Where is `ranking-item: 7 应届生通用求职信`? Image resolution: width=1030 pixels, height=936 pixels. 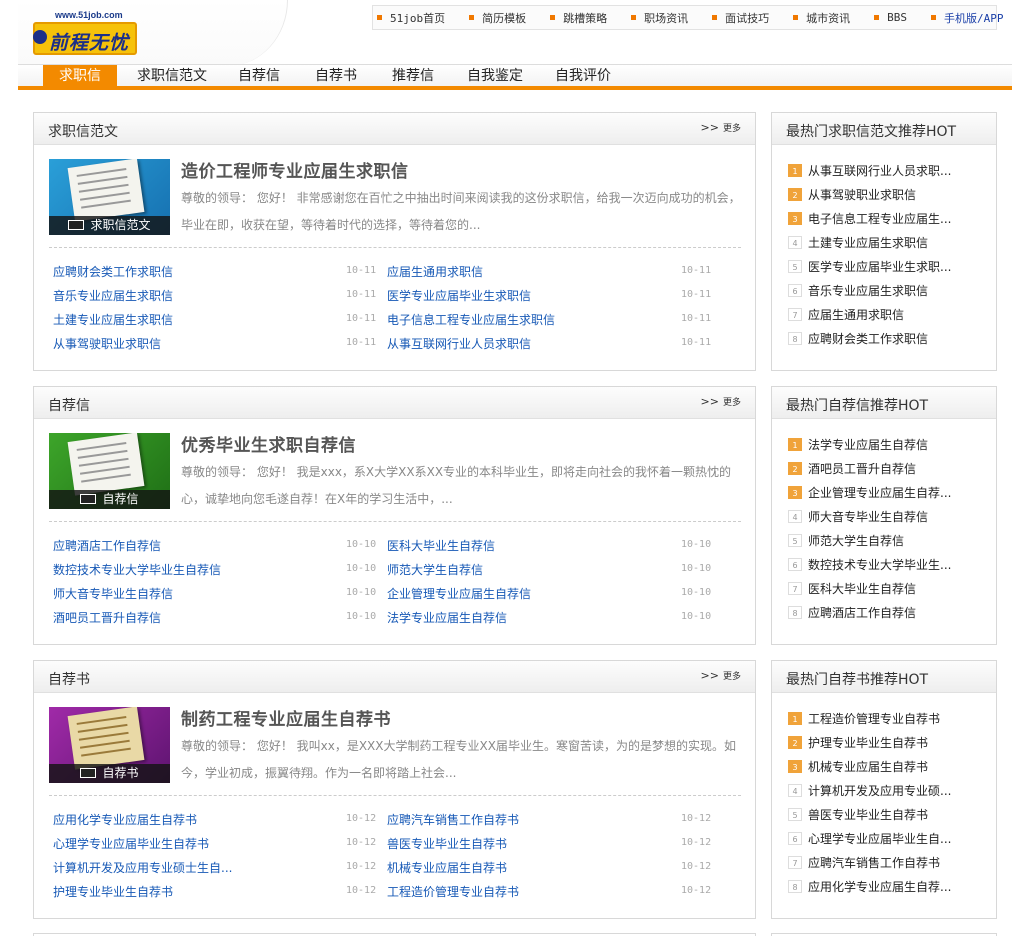
ranking-item: 7 应届生通用求职信 is located at coordinates (846, 314).